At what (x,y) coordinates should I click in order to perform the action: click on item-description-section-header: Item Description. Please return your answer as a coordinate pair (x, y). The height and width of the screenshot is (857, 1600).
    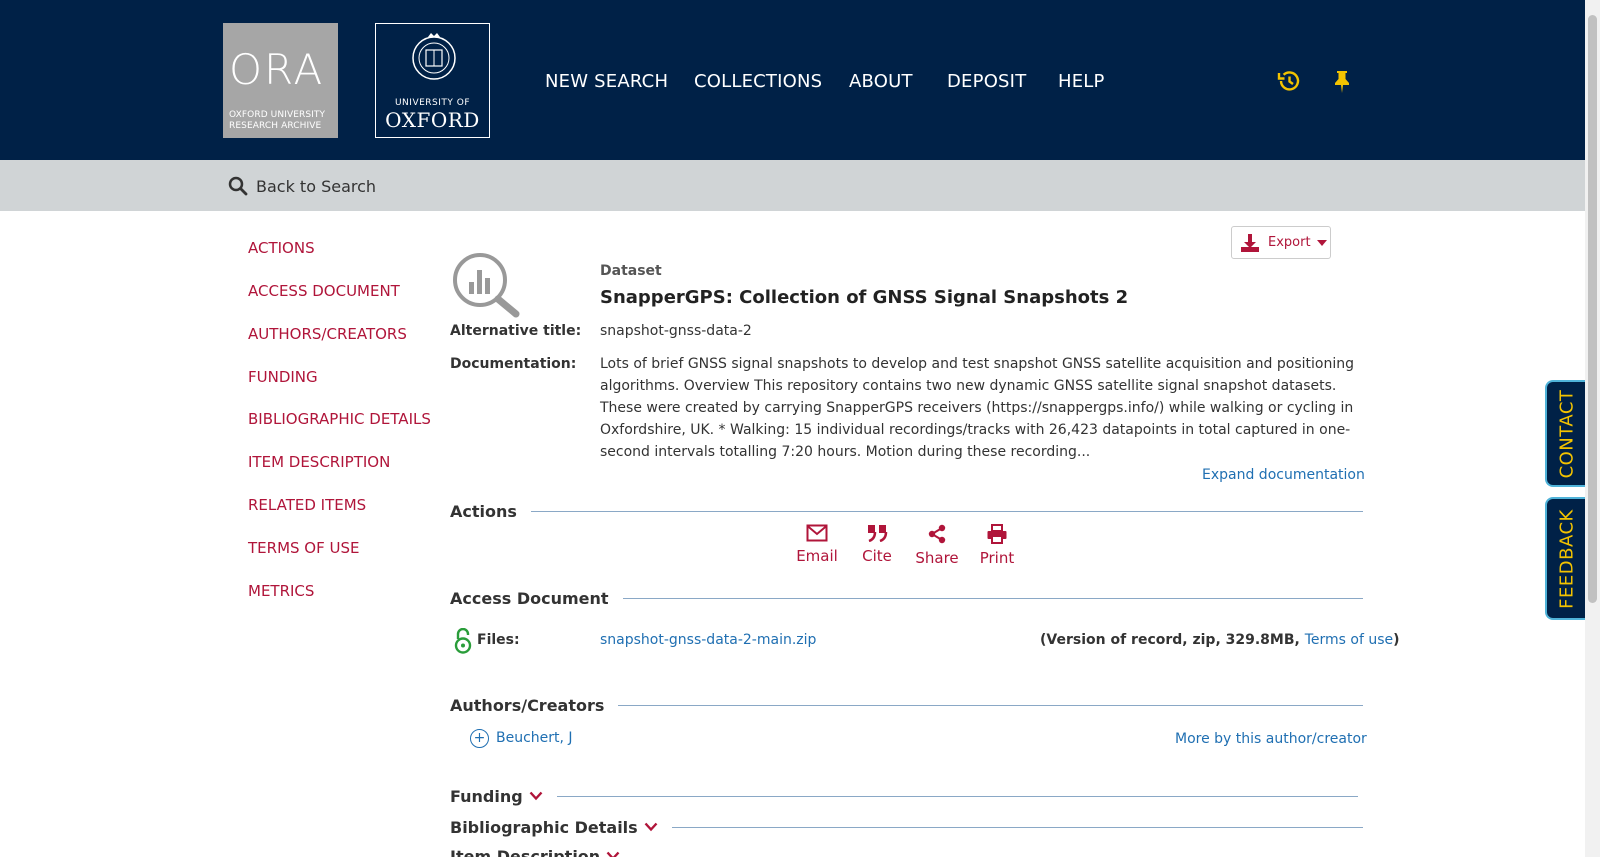
    Looking at the image, I should click on (906, 851).